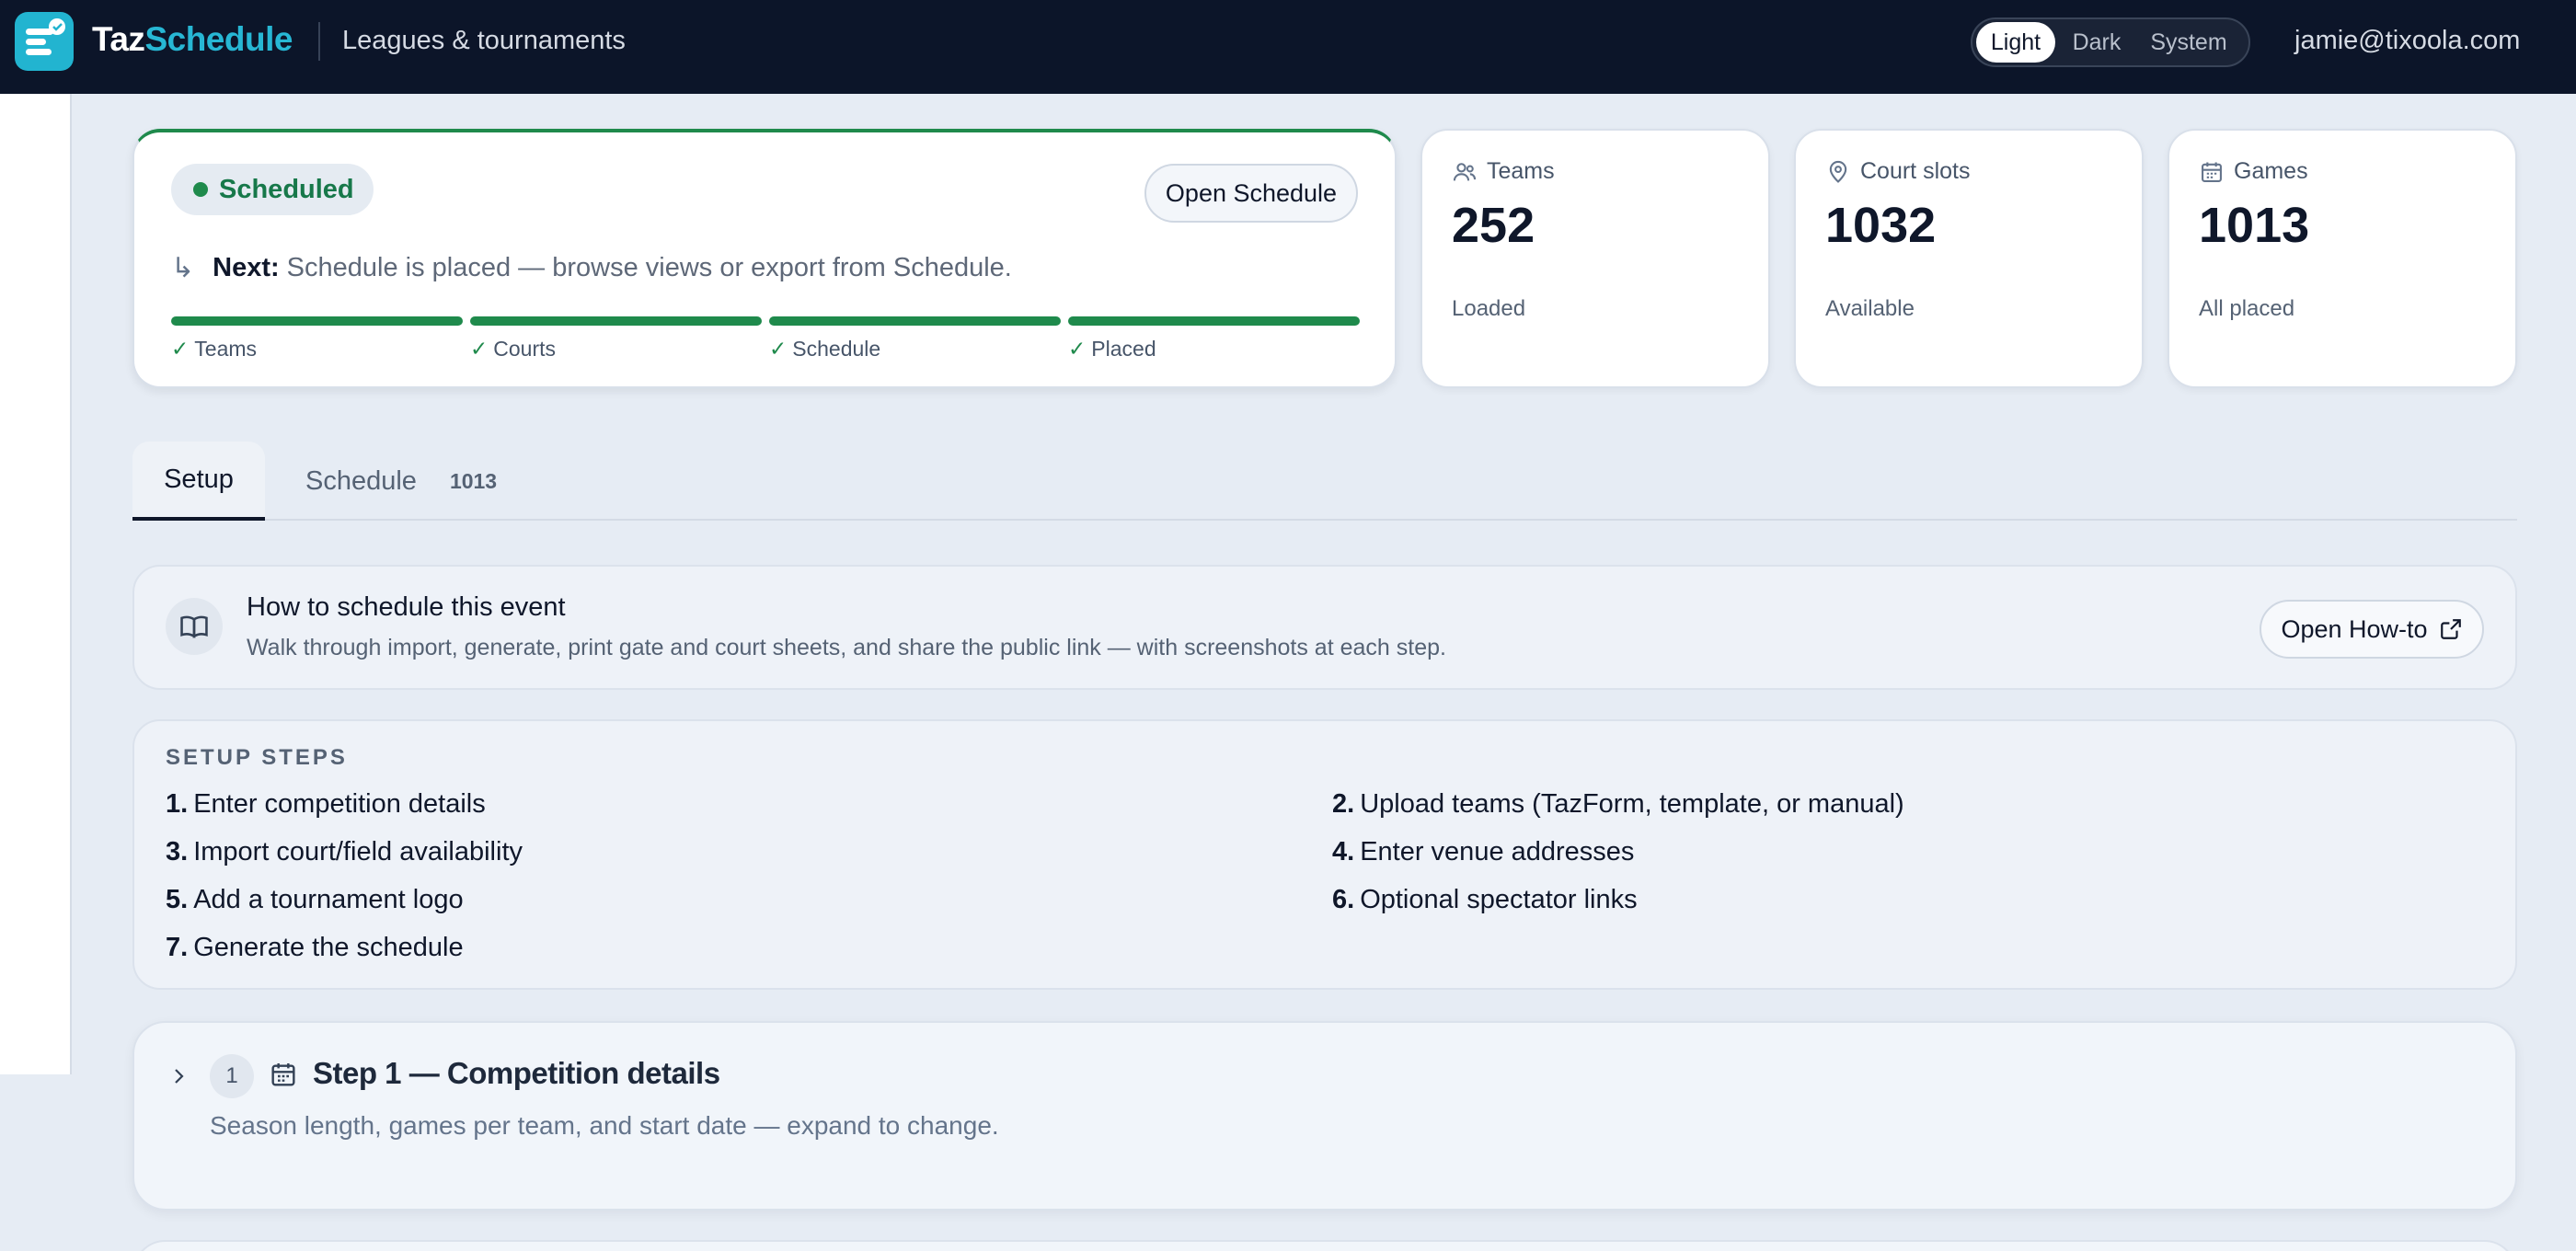  Describe the element at coordinates (361, 480) in the screenshot. I see `tab-schedule-label: Schedule` at that location.